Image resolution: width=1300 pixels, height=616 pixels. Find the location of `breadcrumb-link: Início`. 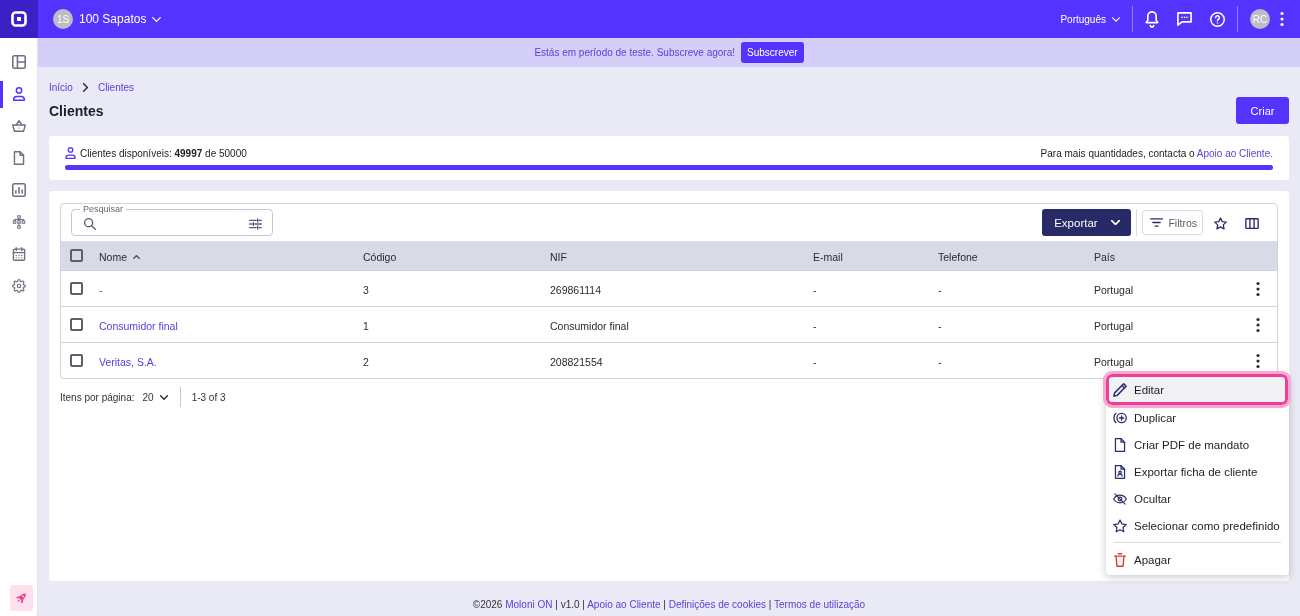

breadcrumb-link: Início is located at coordinates (61, 87).